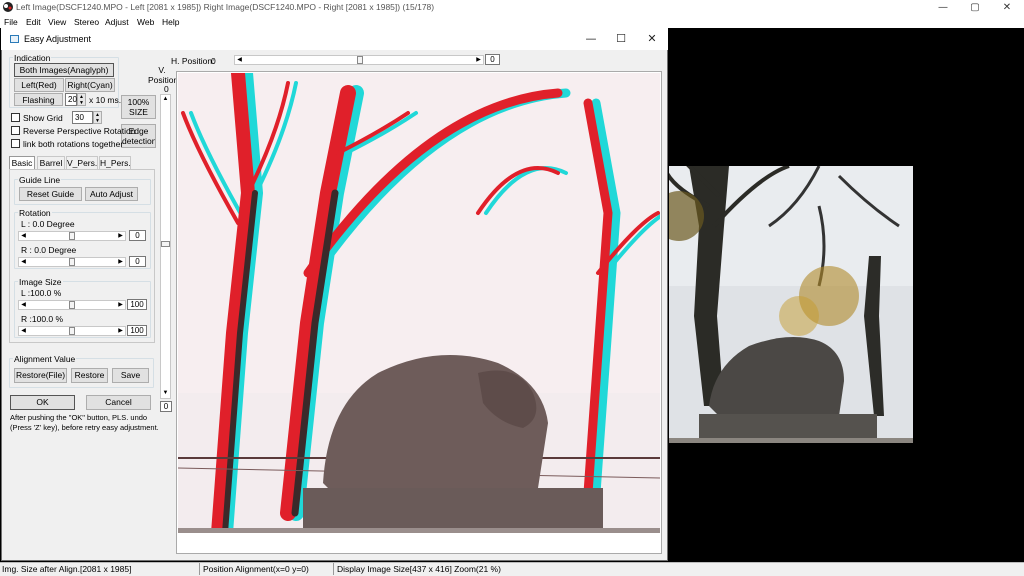 The height and width of the screenshot is (576, 1024). What do you see at coordinates (652, 39) in the screenshot?
I see `dialog-close-button: ✕` at bounding box center [652, 39].